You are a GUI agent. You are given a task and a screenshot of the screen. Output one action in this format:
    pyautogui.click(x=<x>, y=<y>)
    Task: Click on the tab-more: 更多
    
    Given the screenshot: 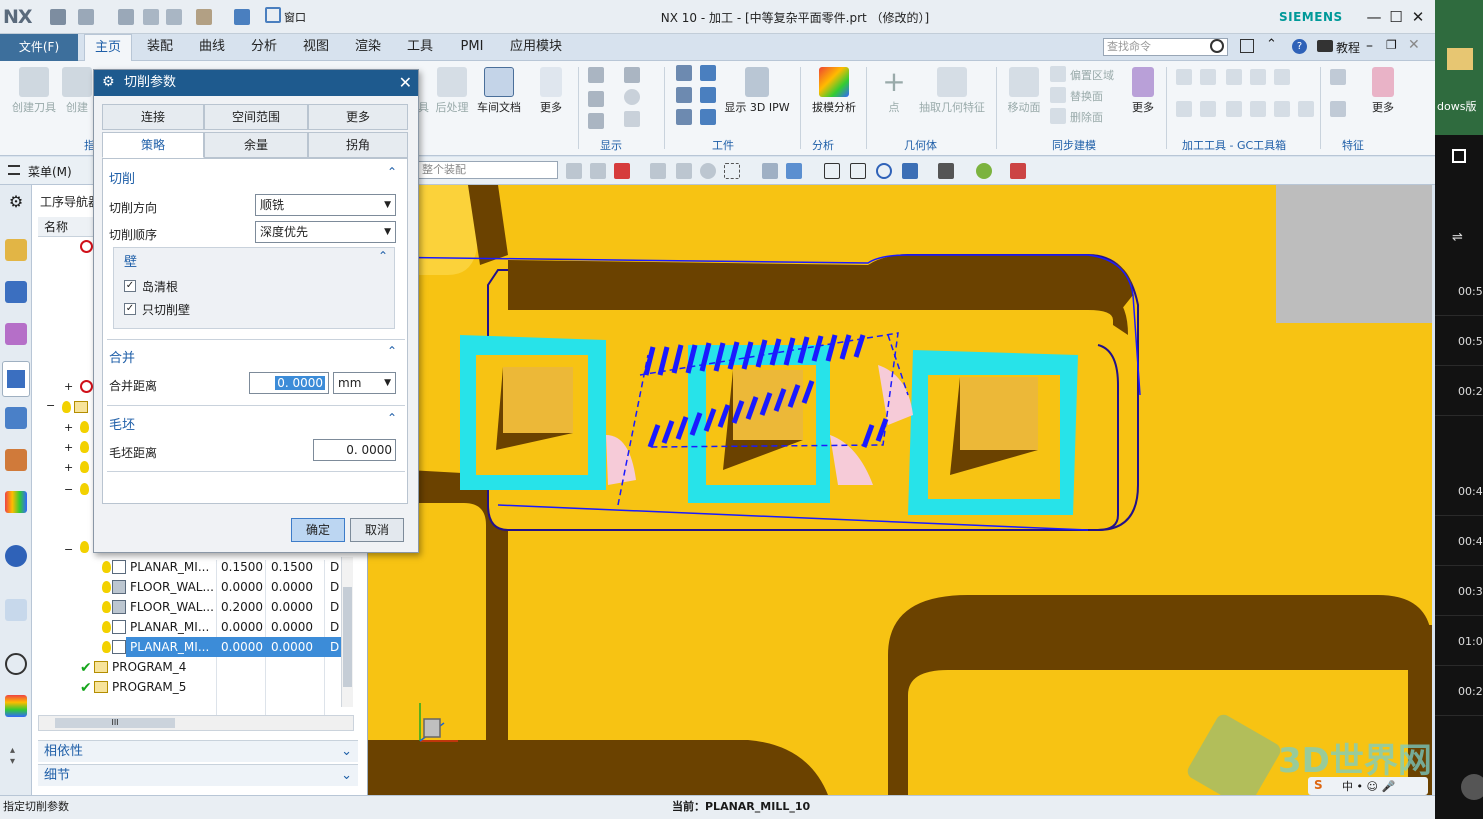 What is the action you would take?
    pyautogui.click(x=358, y=117)
    